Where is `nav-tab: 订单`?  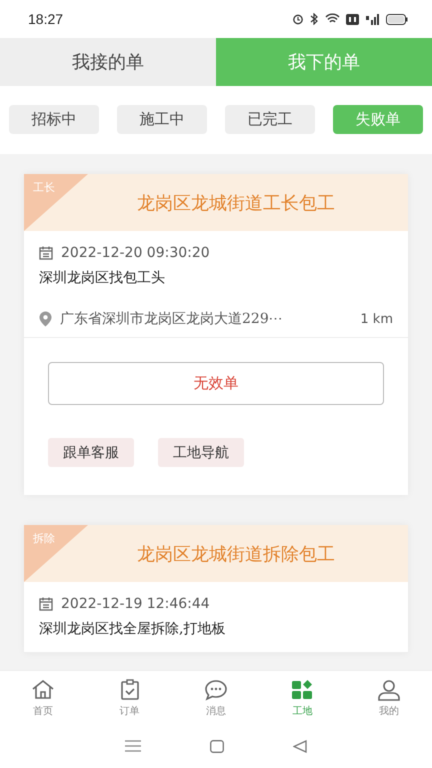 nav-tab: 订单 is located at coordinates (130, 697).